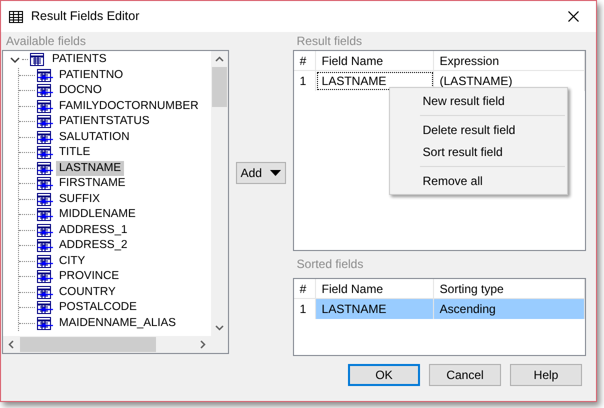 The width and height of the screenshot is (604, 408). What do you see at coordinates (104, 122) in the screenshot?
I see `tree-item: PATIENTSTATUS` at bounding box center [104, 122].